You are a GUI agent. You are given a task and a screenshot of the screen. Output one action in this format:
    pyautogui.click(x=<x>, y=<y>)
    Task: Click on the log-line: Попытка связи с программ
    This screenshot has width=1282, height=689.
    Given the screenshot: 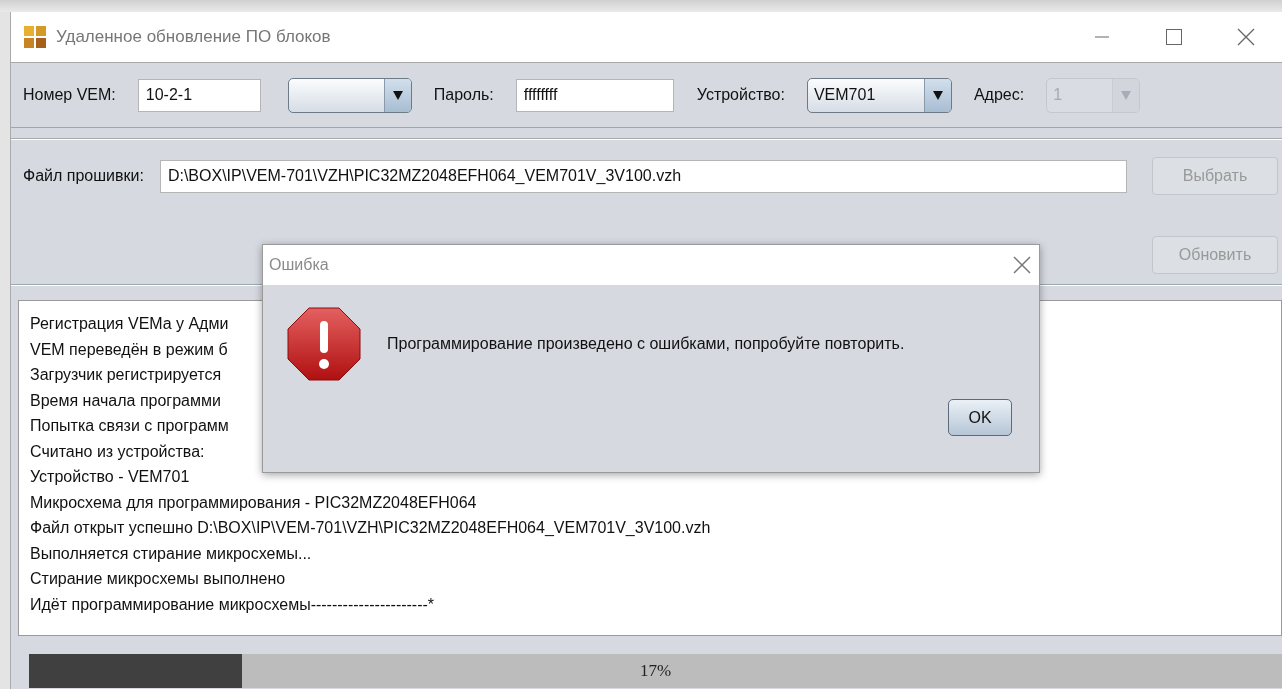 What is the action you would take?
    pyautogui.click(x=129, y=426)
    